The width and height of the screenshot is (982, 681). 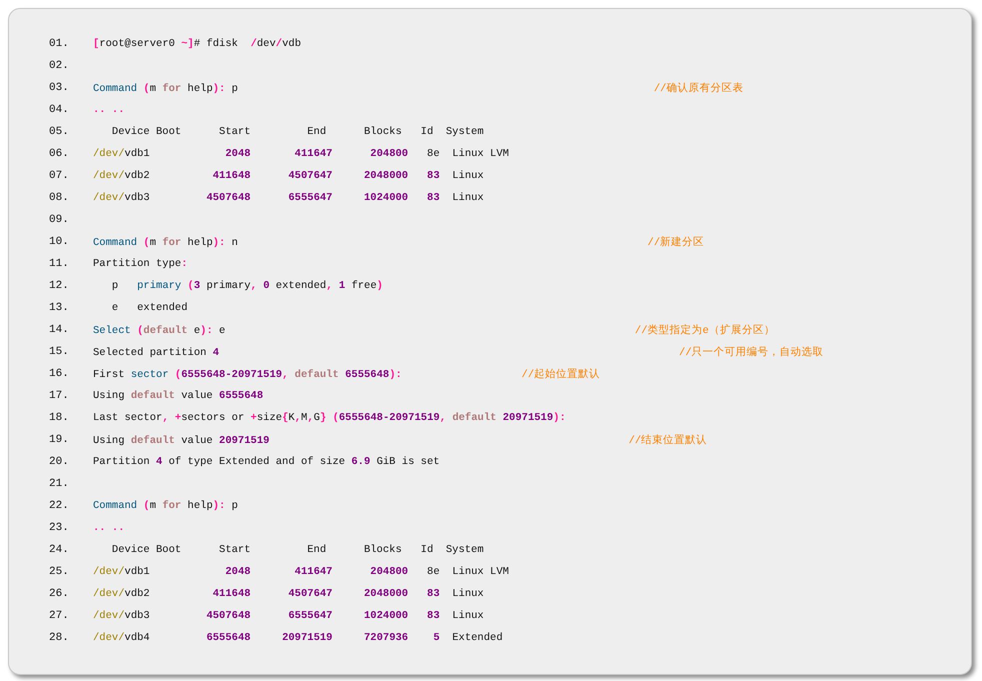 What do you see at coordinates (418, 88) in the screenshot?
I see `code-line: Command (m for help): p //确认原有分区表` at bounding box center [418, 88].